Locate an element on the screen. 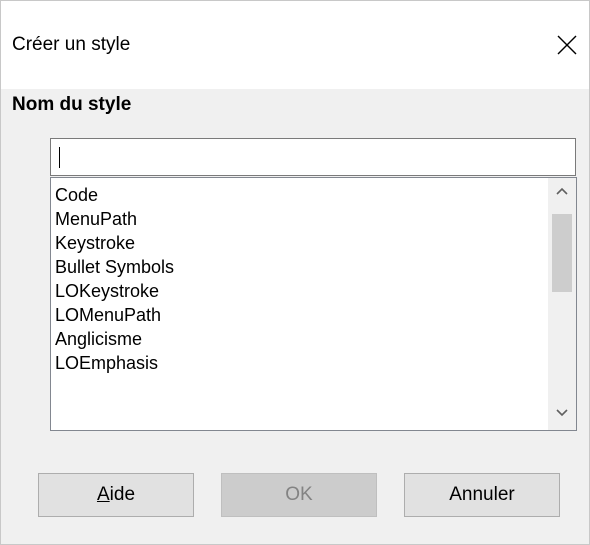 This screenshot has width=590, height=545. cancel-button: Annuler is located at coordinates (482, 495).